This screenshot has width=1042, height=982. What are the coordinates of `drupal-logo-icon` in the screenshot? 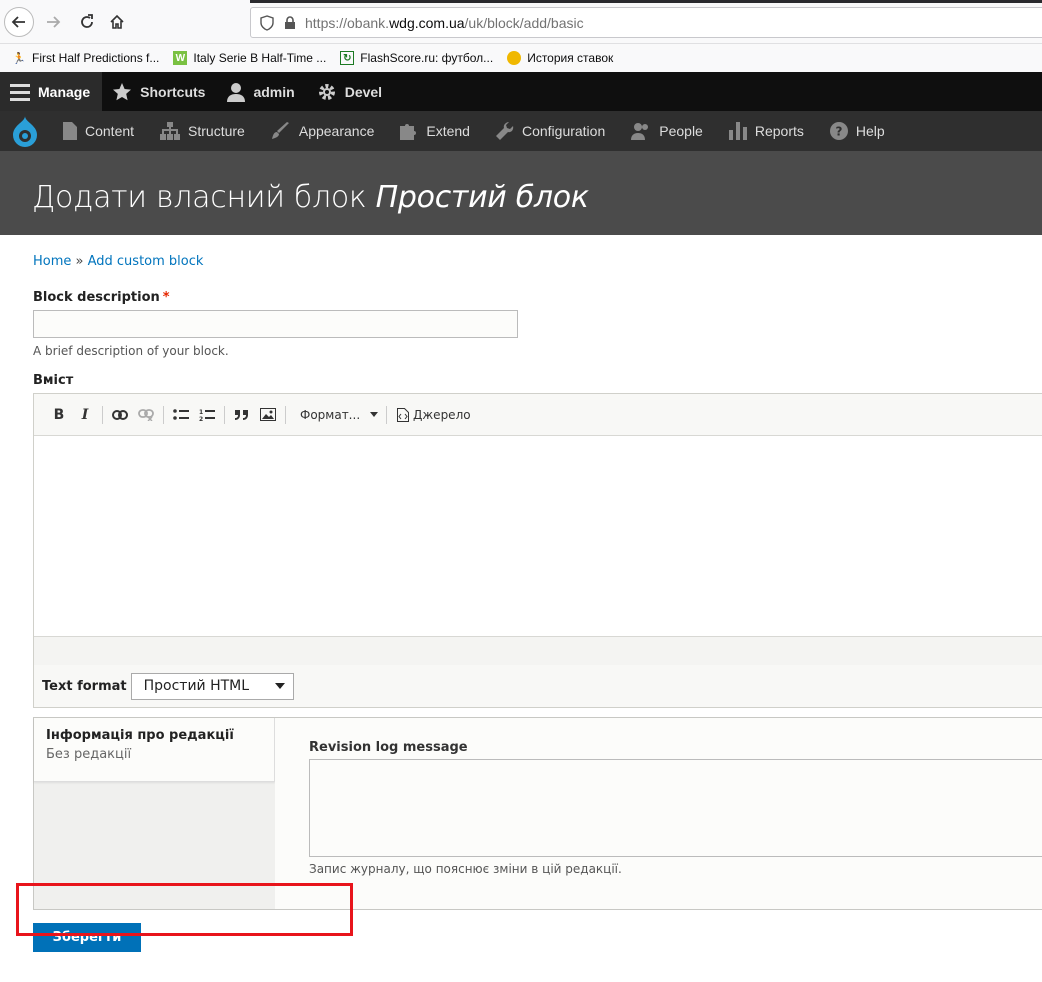 It's located at (25, 131).